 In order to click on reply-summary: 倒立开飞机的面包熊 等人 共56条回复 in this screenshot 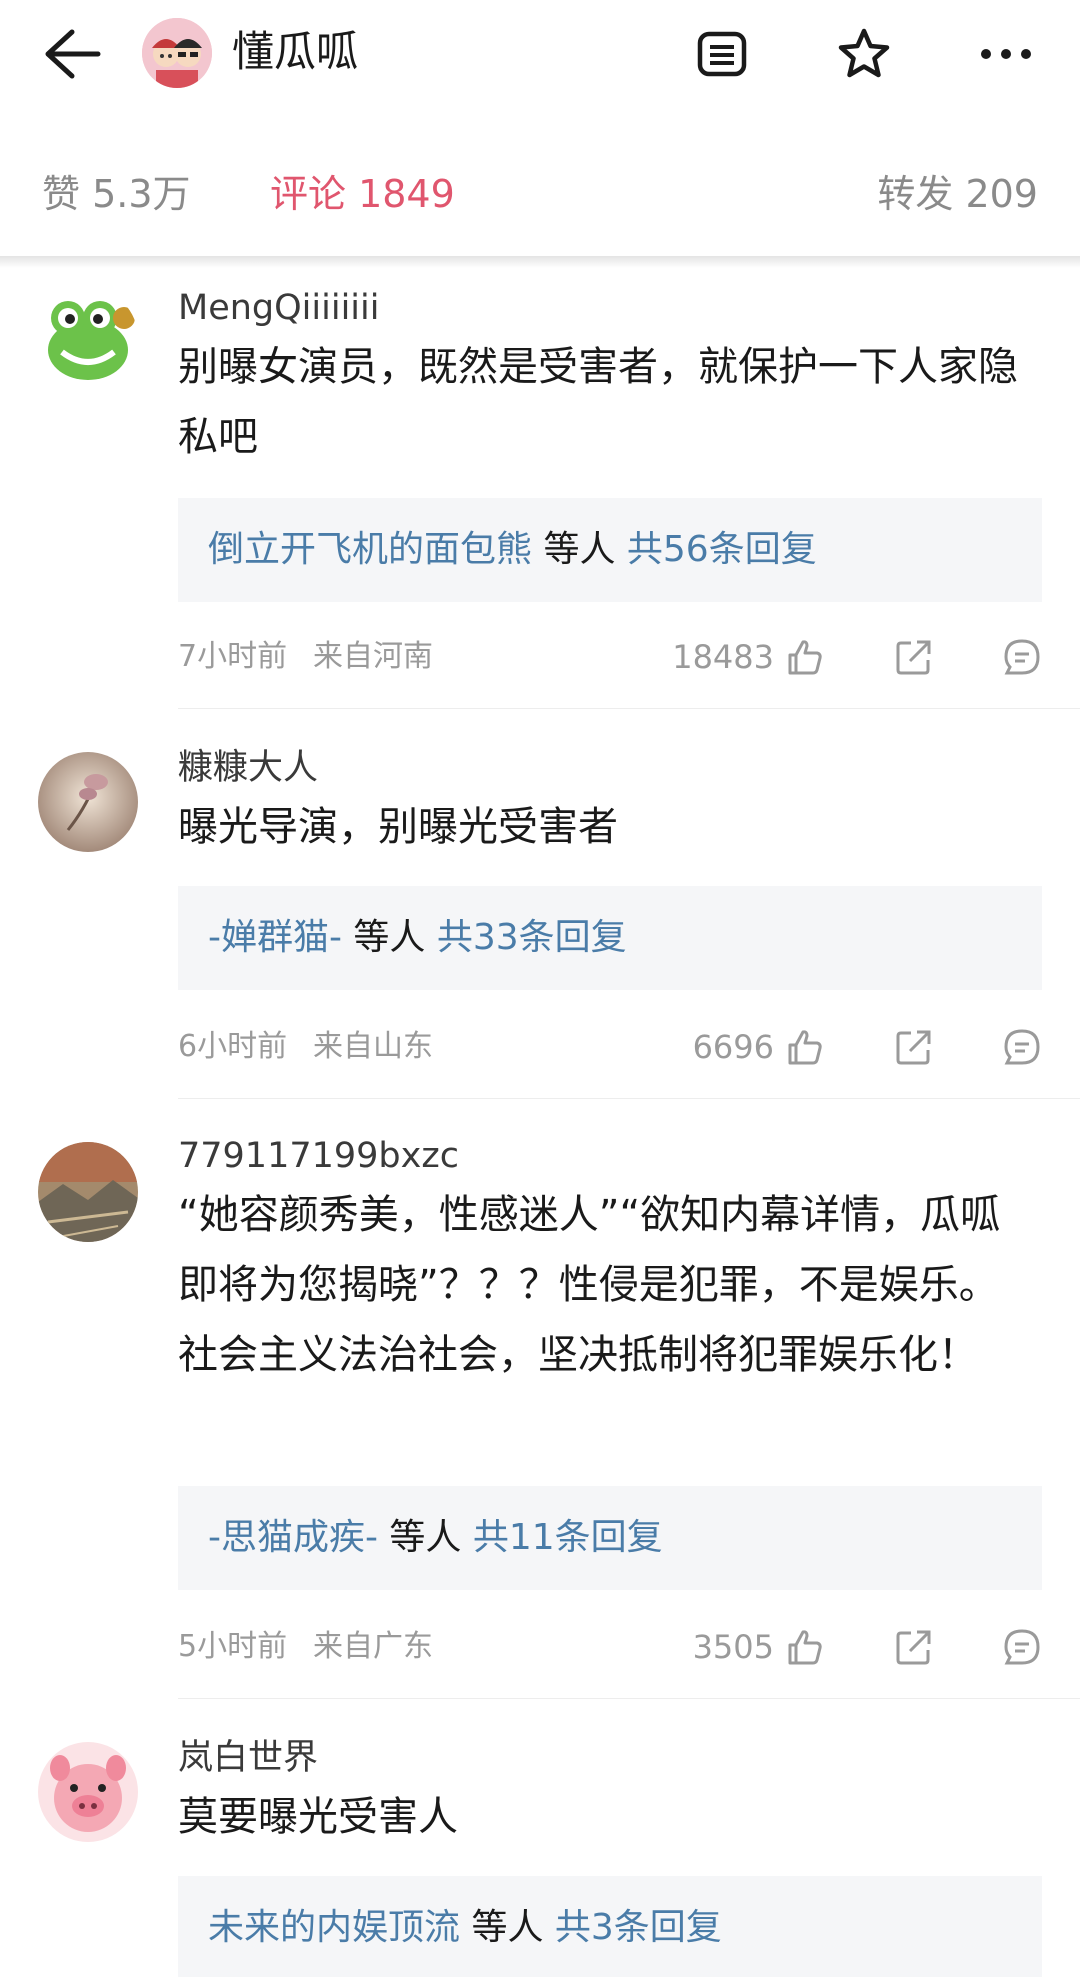, I will do `click(610, 550)`.